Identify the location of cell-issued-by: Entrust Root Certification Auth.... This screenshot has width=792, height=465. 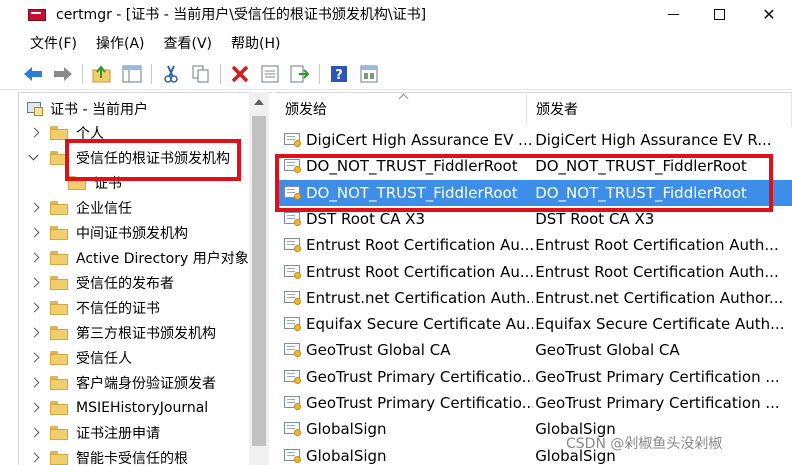
(657, 245).